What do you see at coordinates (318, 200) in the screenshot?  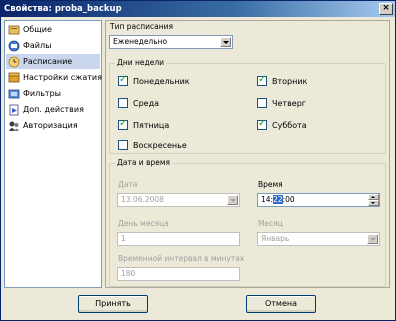 I see `time-field: 14:22:00` at bounding box center [318, 200].